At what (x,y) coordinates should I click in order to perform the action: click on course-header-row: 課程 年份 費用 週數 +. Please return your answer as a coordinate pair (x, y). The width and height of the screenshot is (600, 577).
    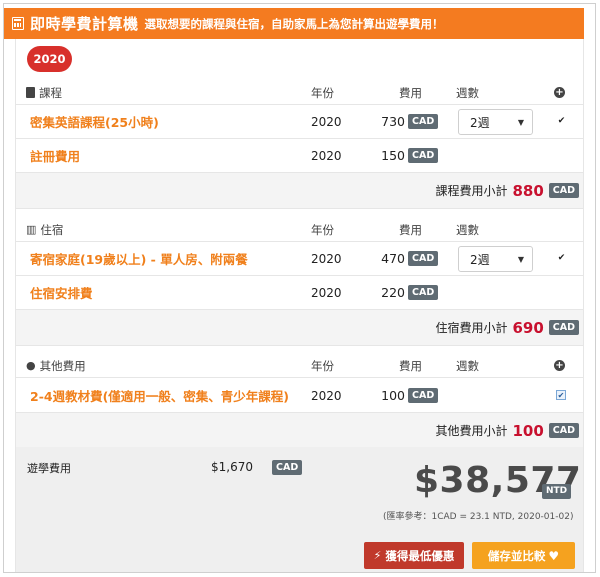
    Looking at the image, I should click on (299, 93).